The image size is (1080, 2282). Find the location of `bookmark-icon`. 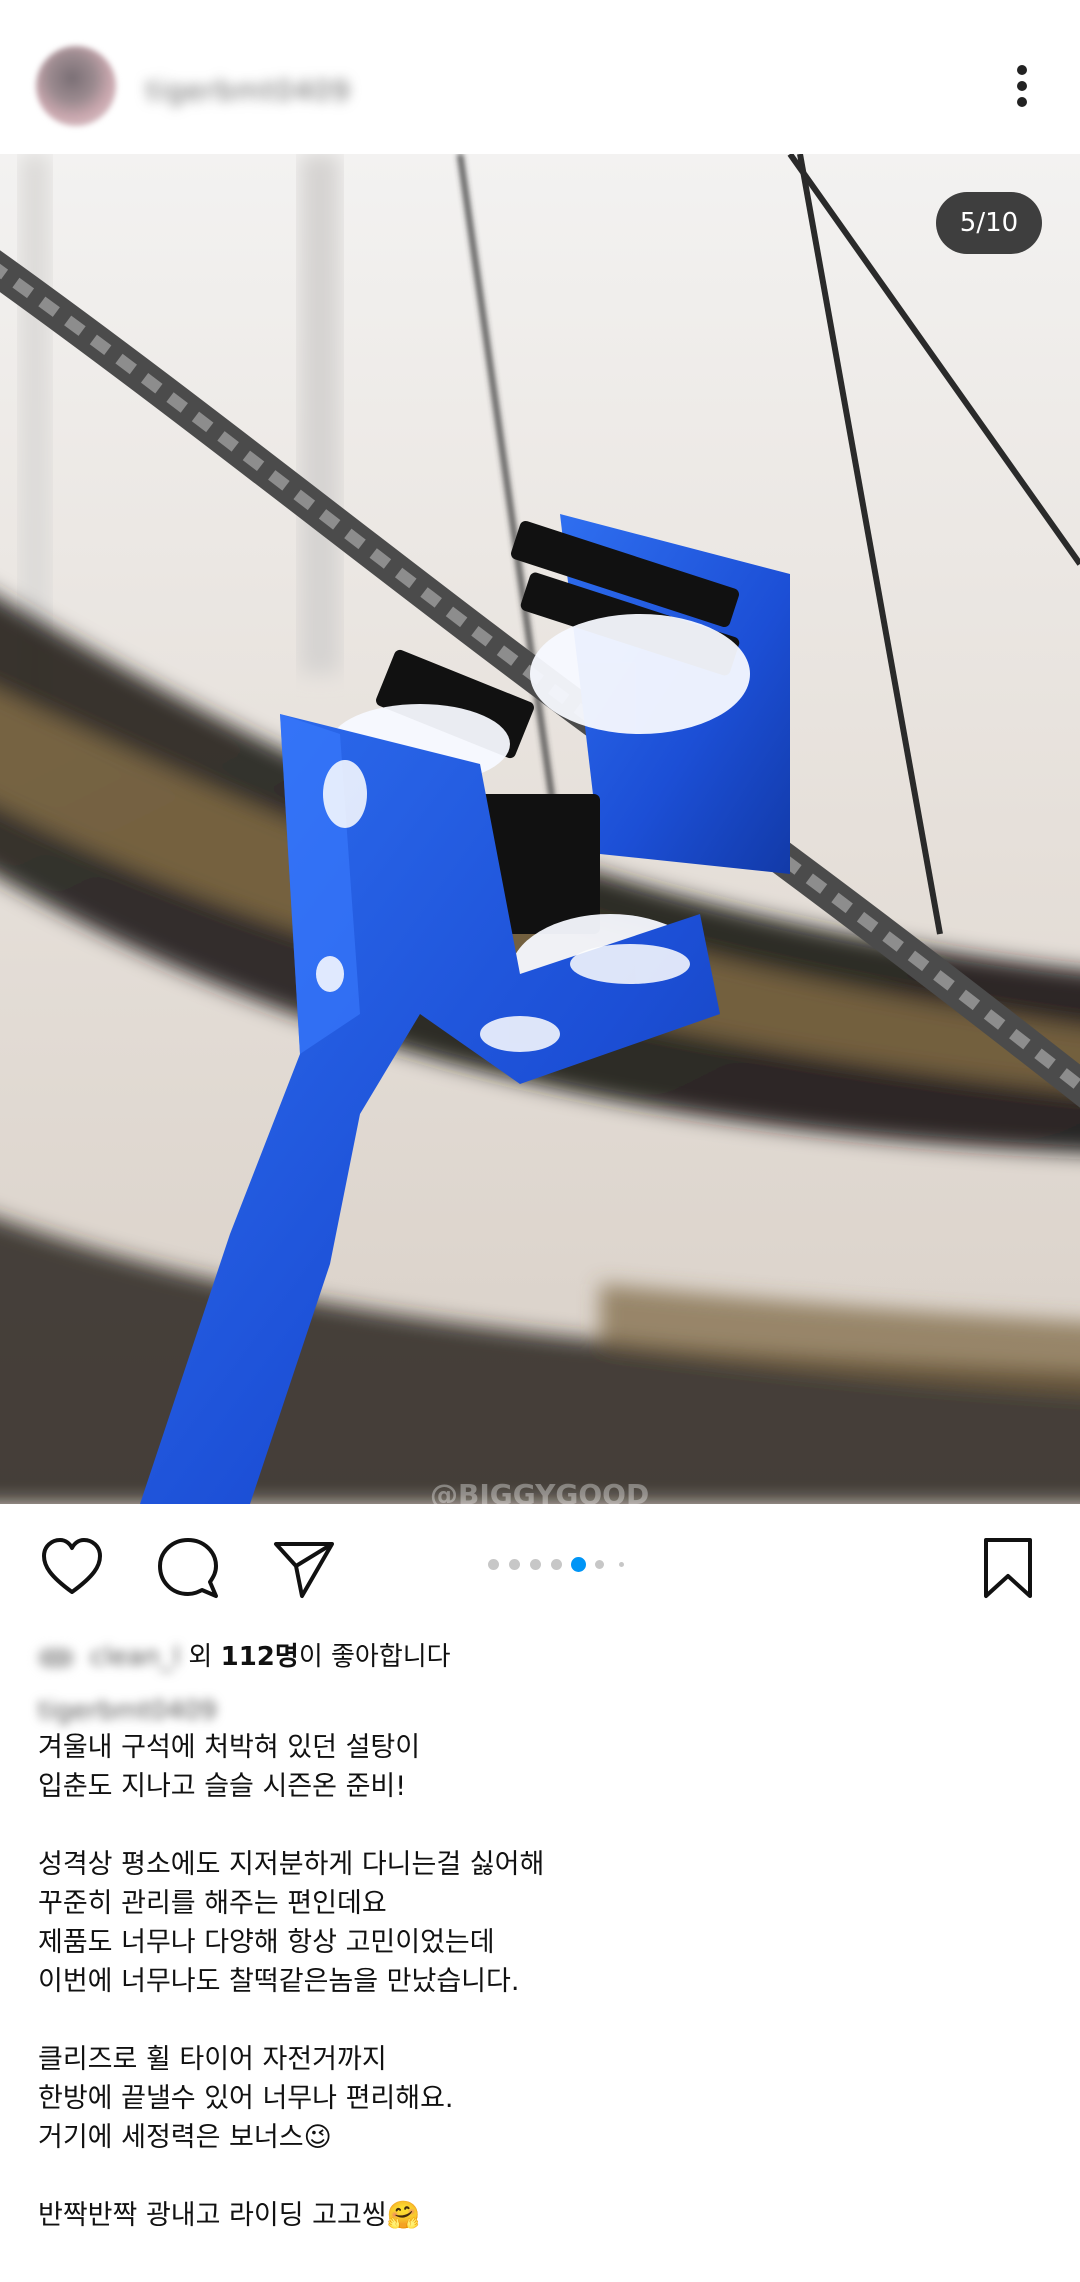

bookmark-icon is located at coordinates (1008, 1568).